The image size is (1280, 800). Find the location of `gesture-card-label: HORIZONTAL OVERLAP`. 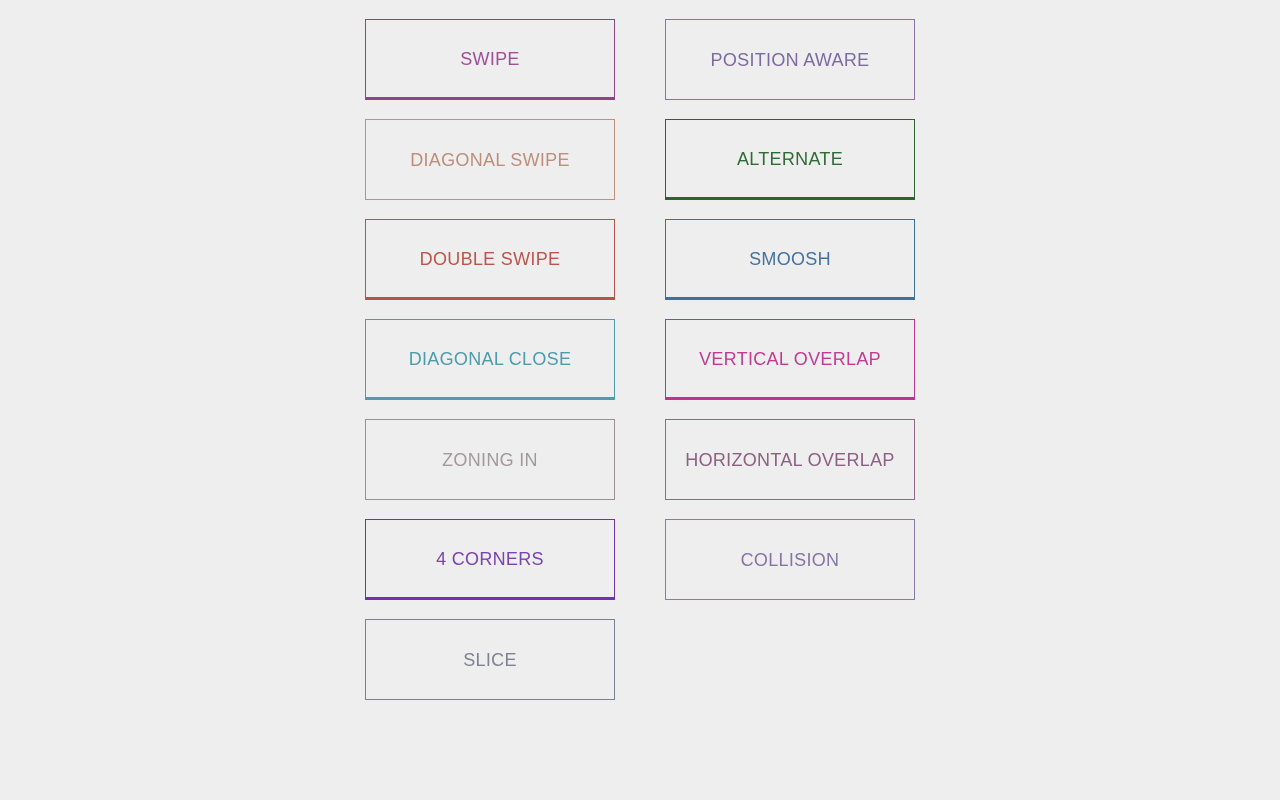

gesture-card-label: HORIZONTAL OVERLAP is located at coordinates (790, 459).